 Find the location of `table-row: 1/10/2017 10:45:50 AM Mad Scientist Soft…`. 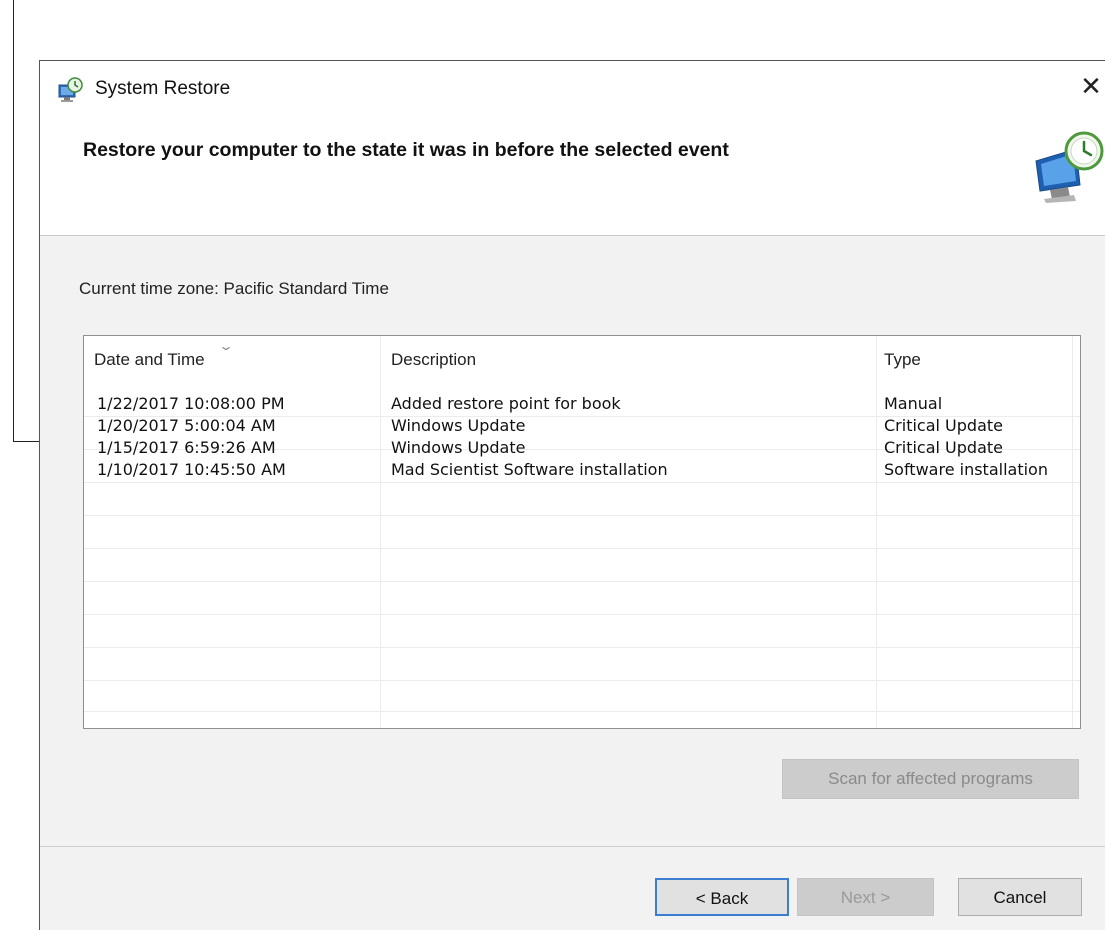

table-row: 1/10/2017 10:45:50 AM Mad Scientist Soft… is located at coordinates (582, 470).